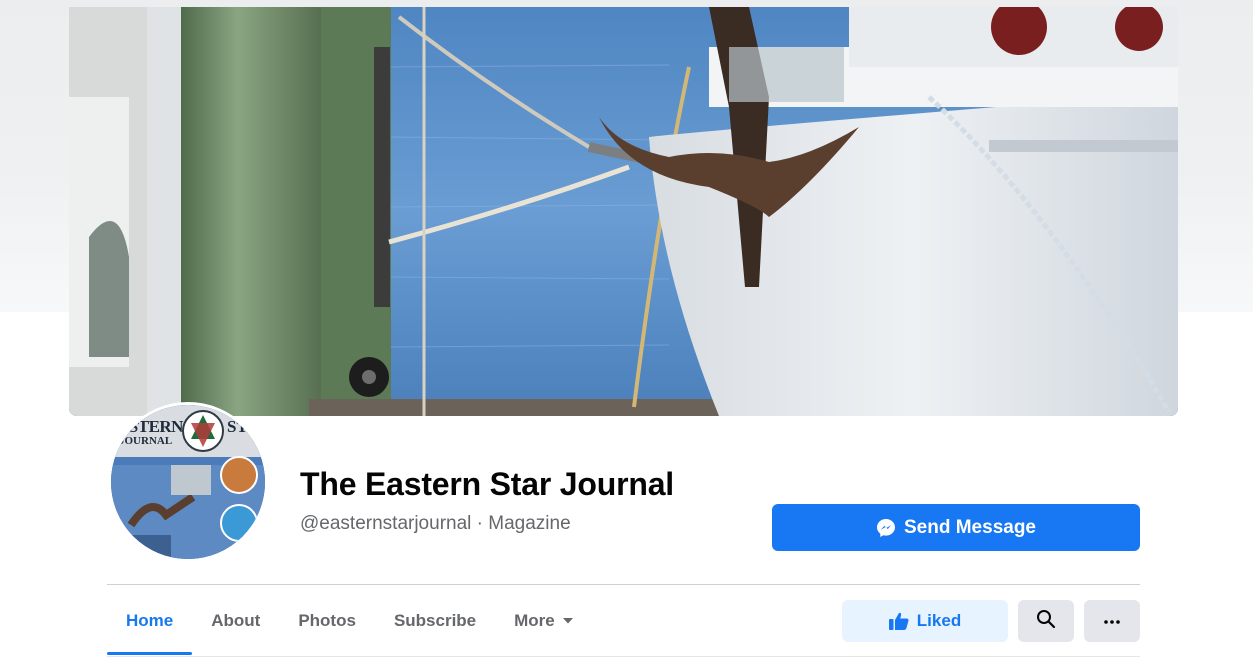 The image size is (1253, 658). Describe the element at coordinates (886, 528) in the screenshot. I see `messenger-icon` at that location.